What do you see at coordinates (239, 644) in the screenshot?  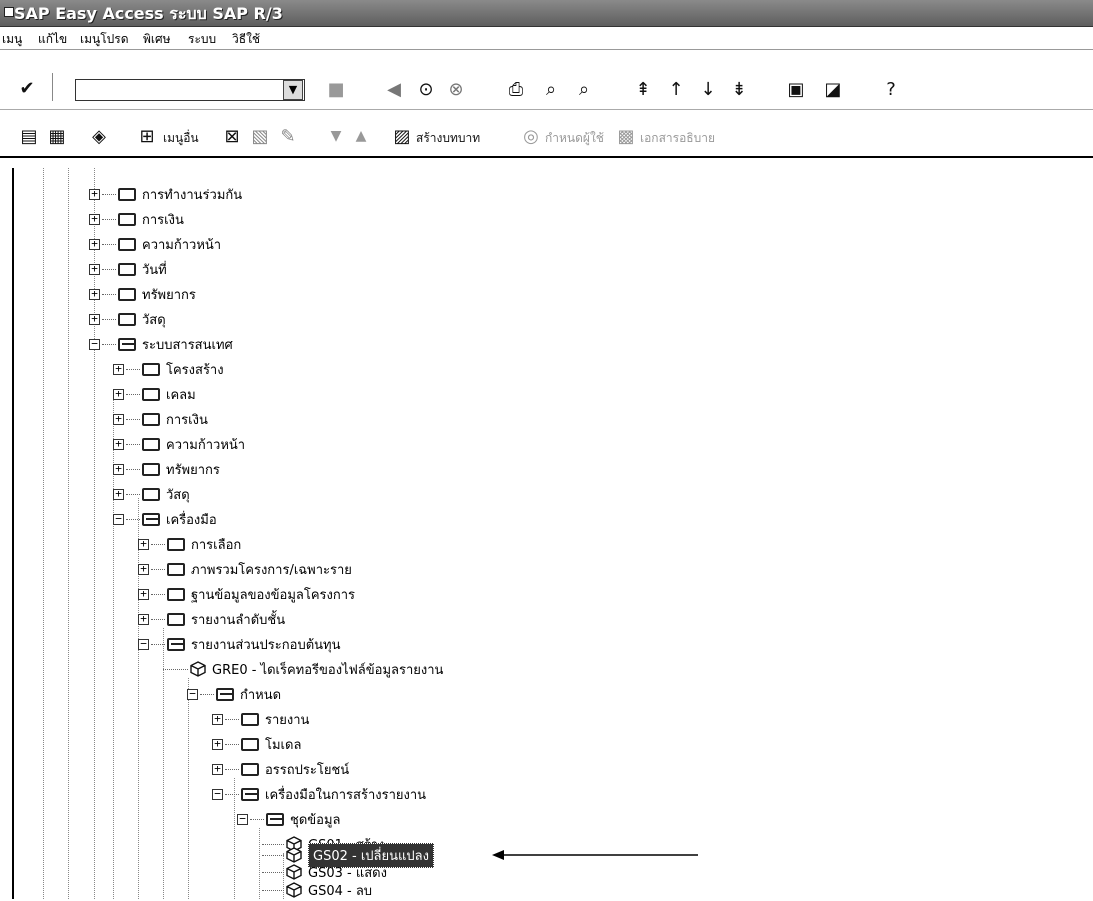 I see `tree-node: − รายงานส่วนประกอบต้นทุน` at bounding box center [239, 644].